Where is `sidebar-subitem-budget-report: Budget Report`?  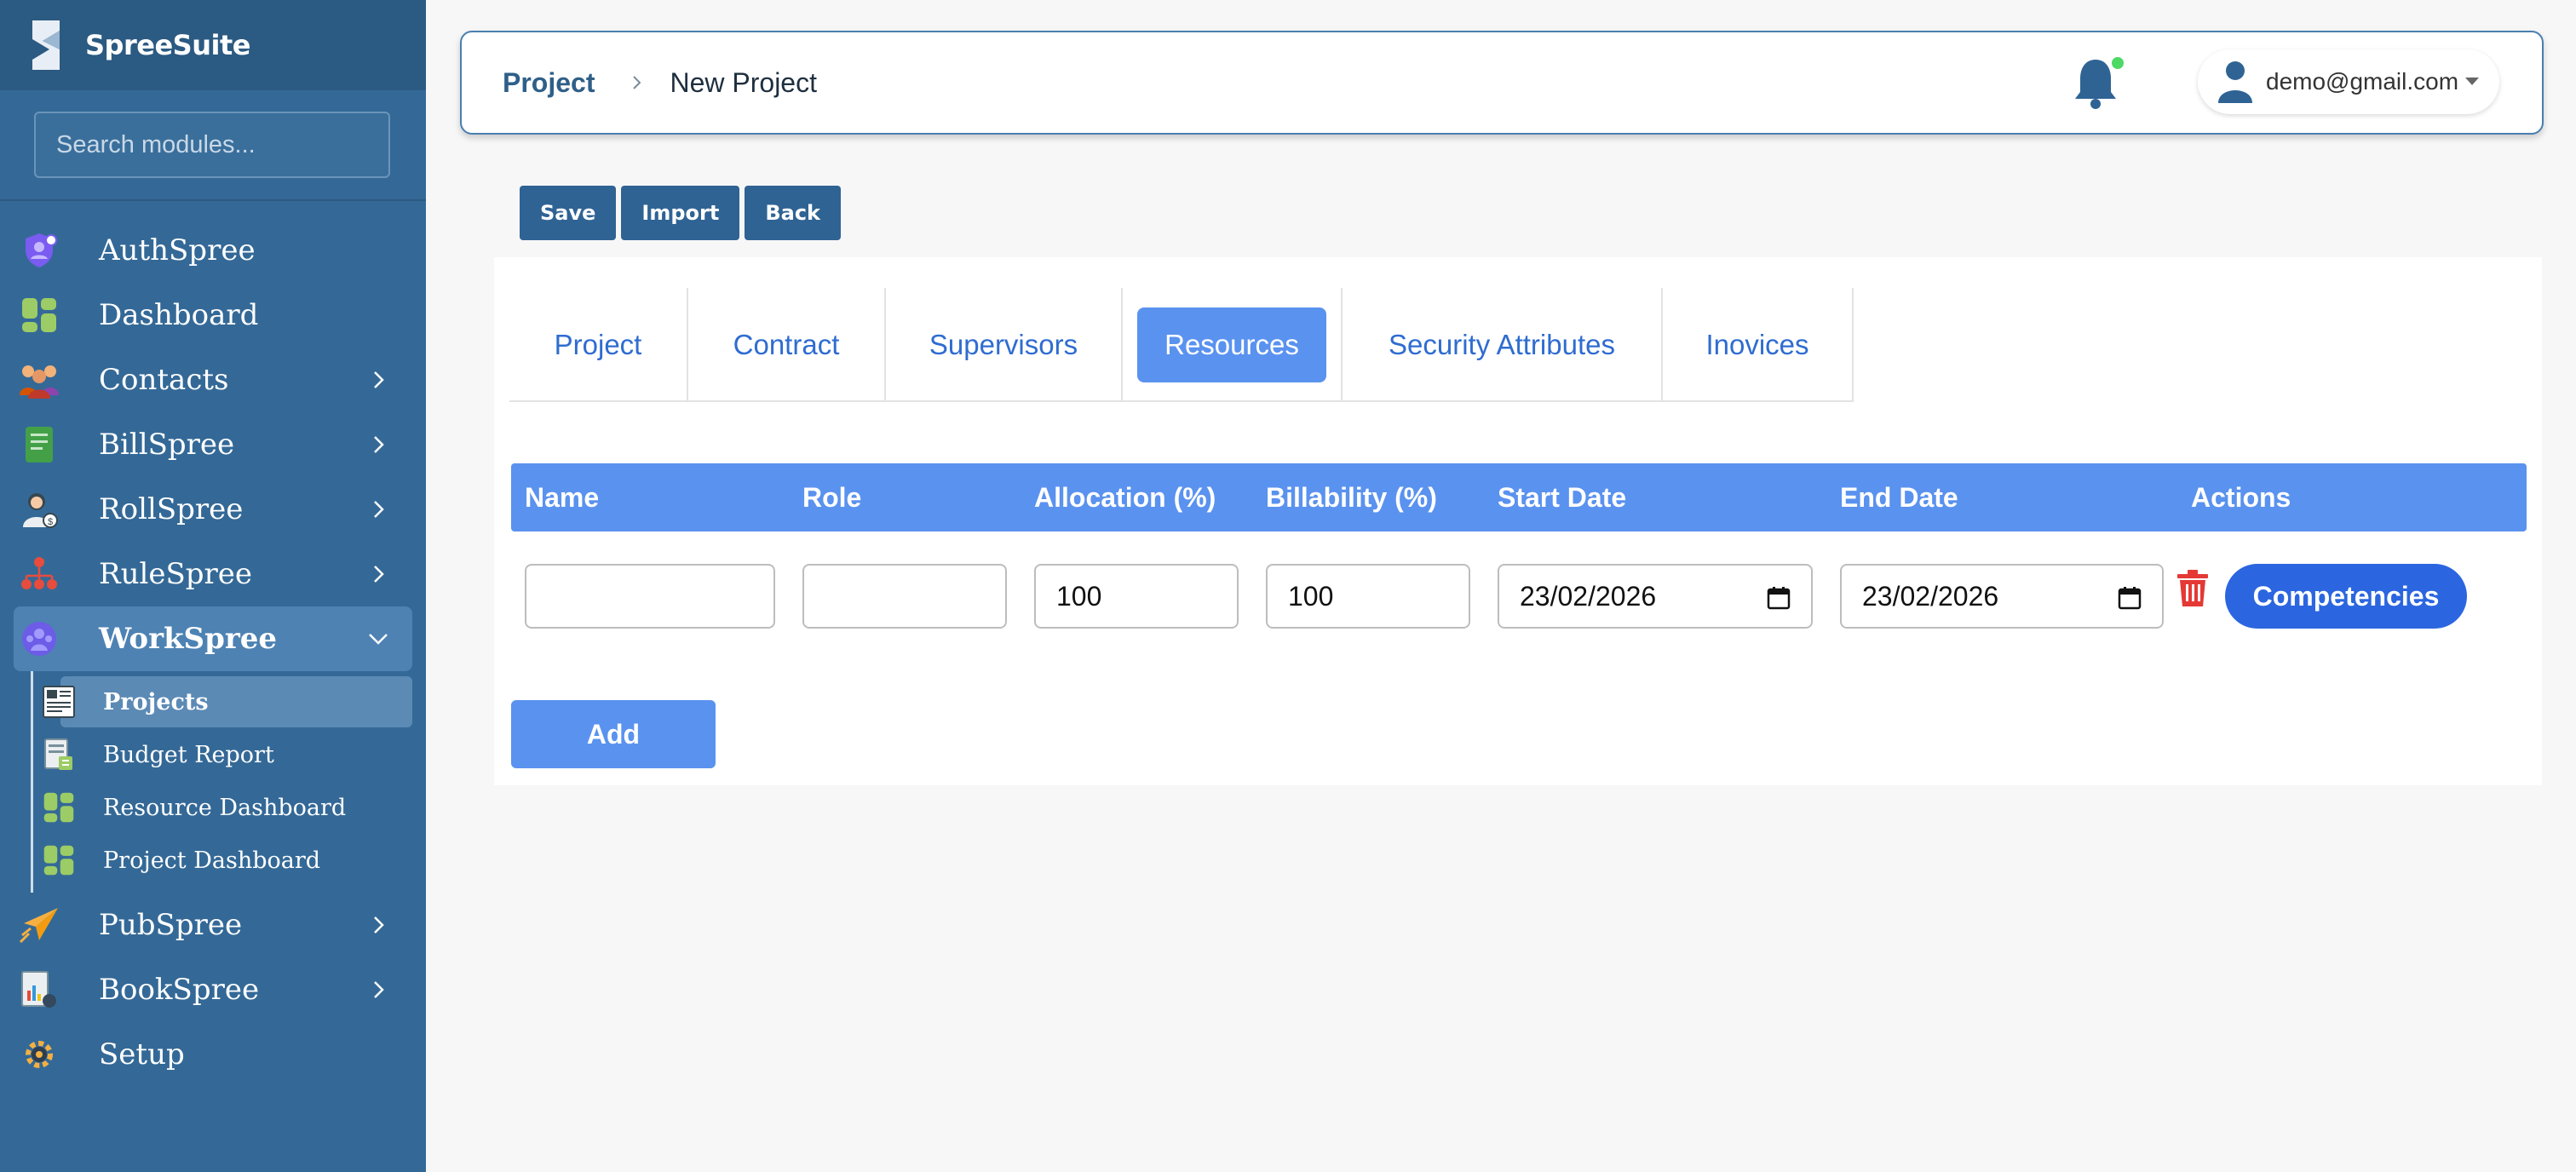 sidebar-subitem-budget-report: Budget Report is located at coordinates (228, 754).